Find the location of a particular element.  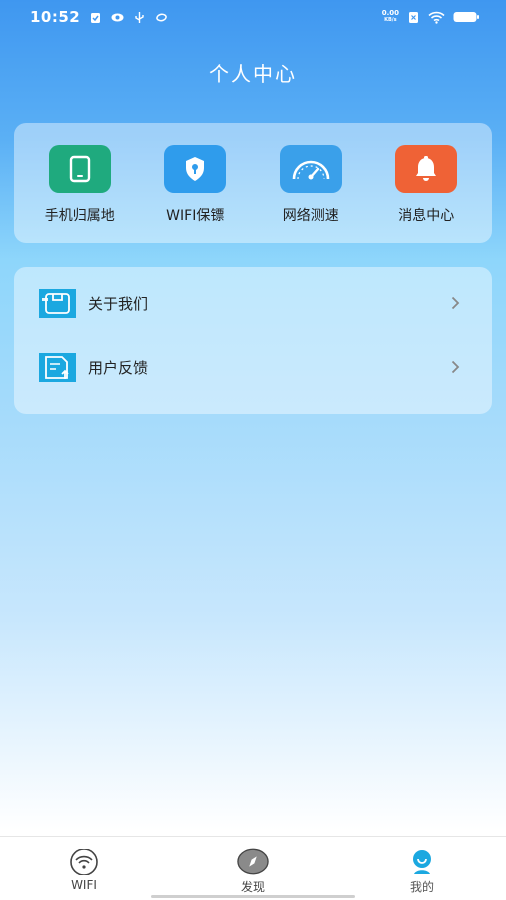

tab-mine: 我的 is located at coordinates (422, 868).